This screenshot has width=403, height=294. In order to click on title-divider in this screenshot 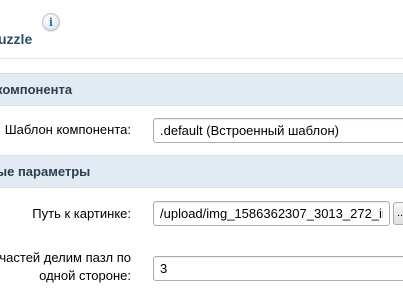, I will do `click(201, 58)`.